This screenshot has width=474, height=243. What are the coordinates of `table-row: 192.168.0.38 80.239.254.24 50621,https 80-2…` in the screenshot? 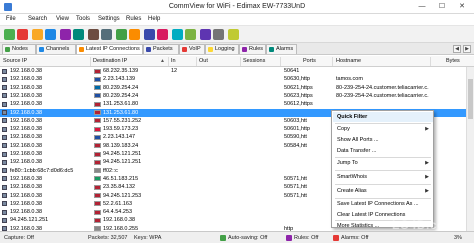 It's located at (237, 88).